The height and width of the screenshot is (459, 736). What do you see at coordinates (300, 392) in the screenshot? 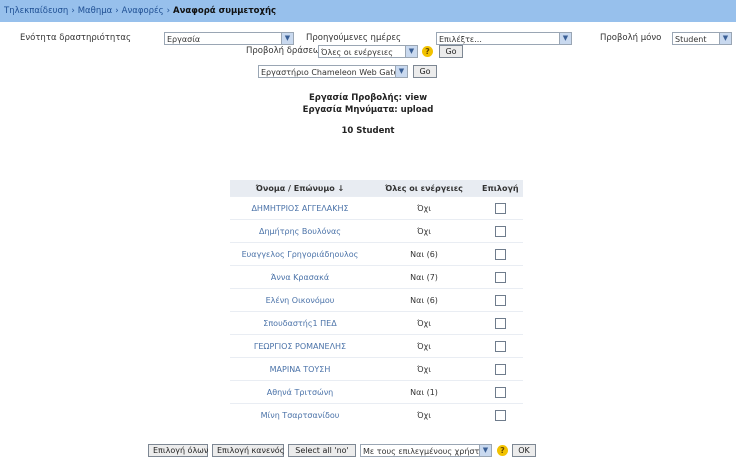
I see `user-link: Αθηνά Τριτσώνη` at bounding box center [300, 392].